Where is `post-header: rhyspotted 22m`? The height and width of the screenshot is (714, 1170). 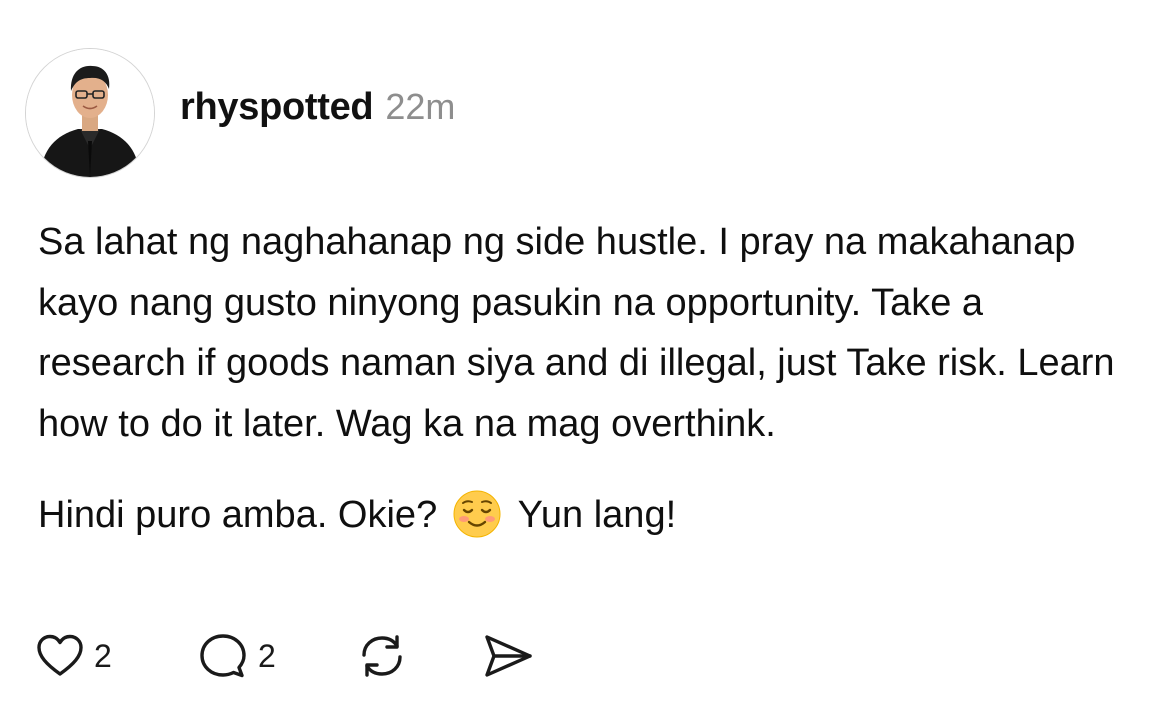 post-header: rhyspotted 22m is located at coordinates (317, 109).